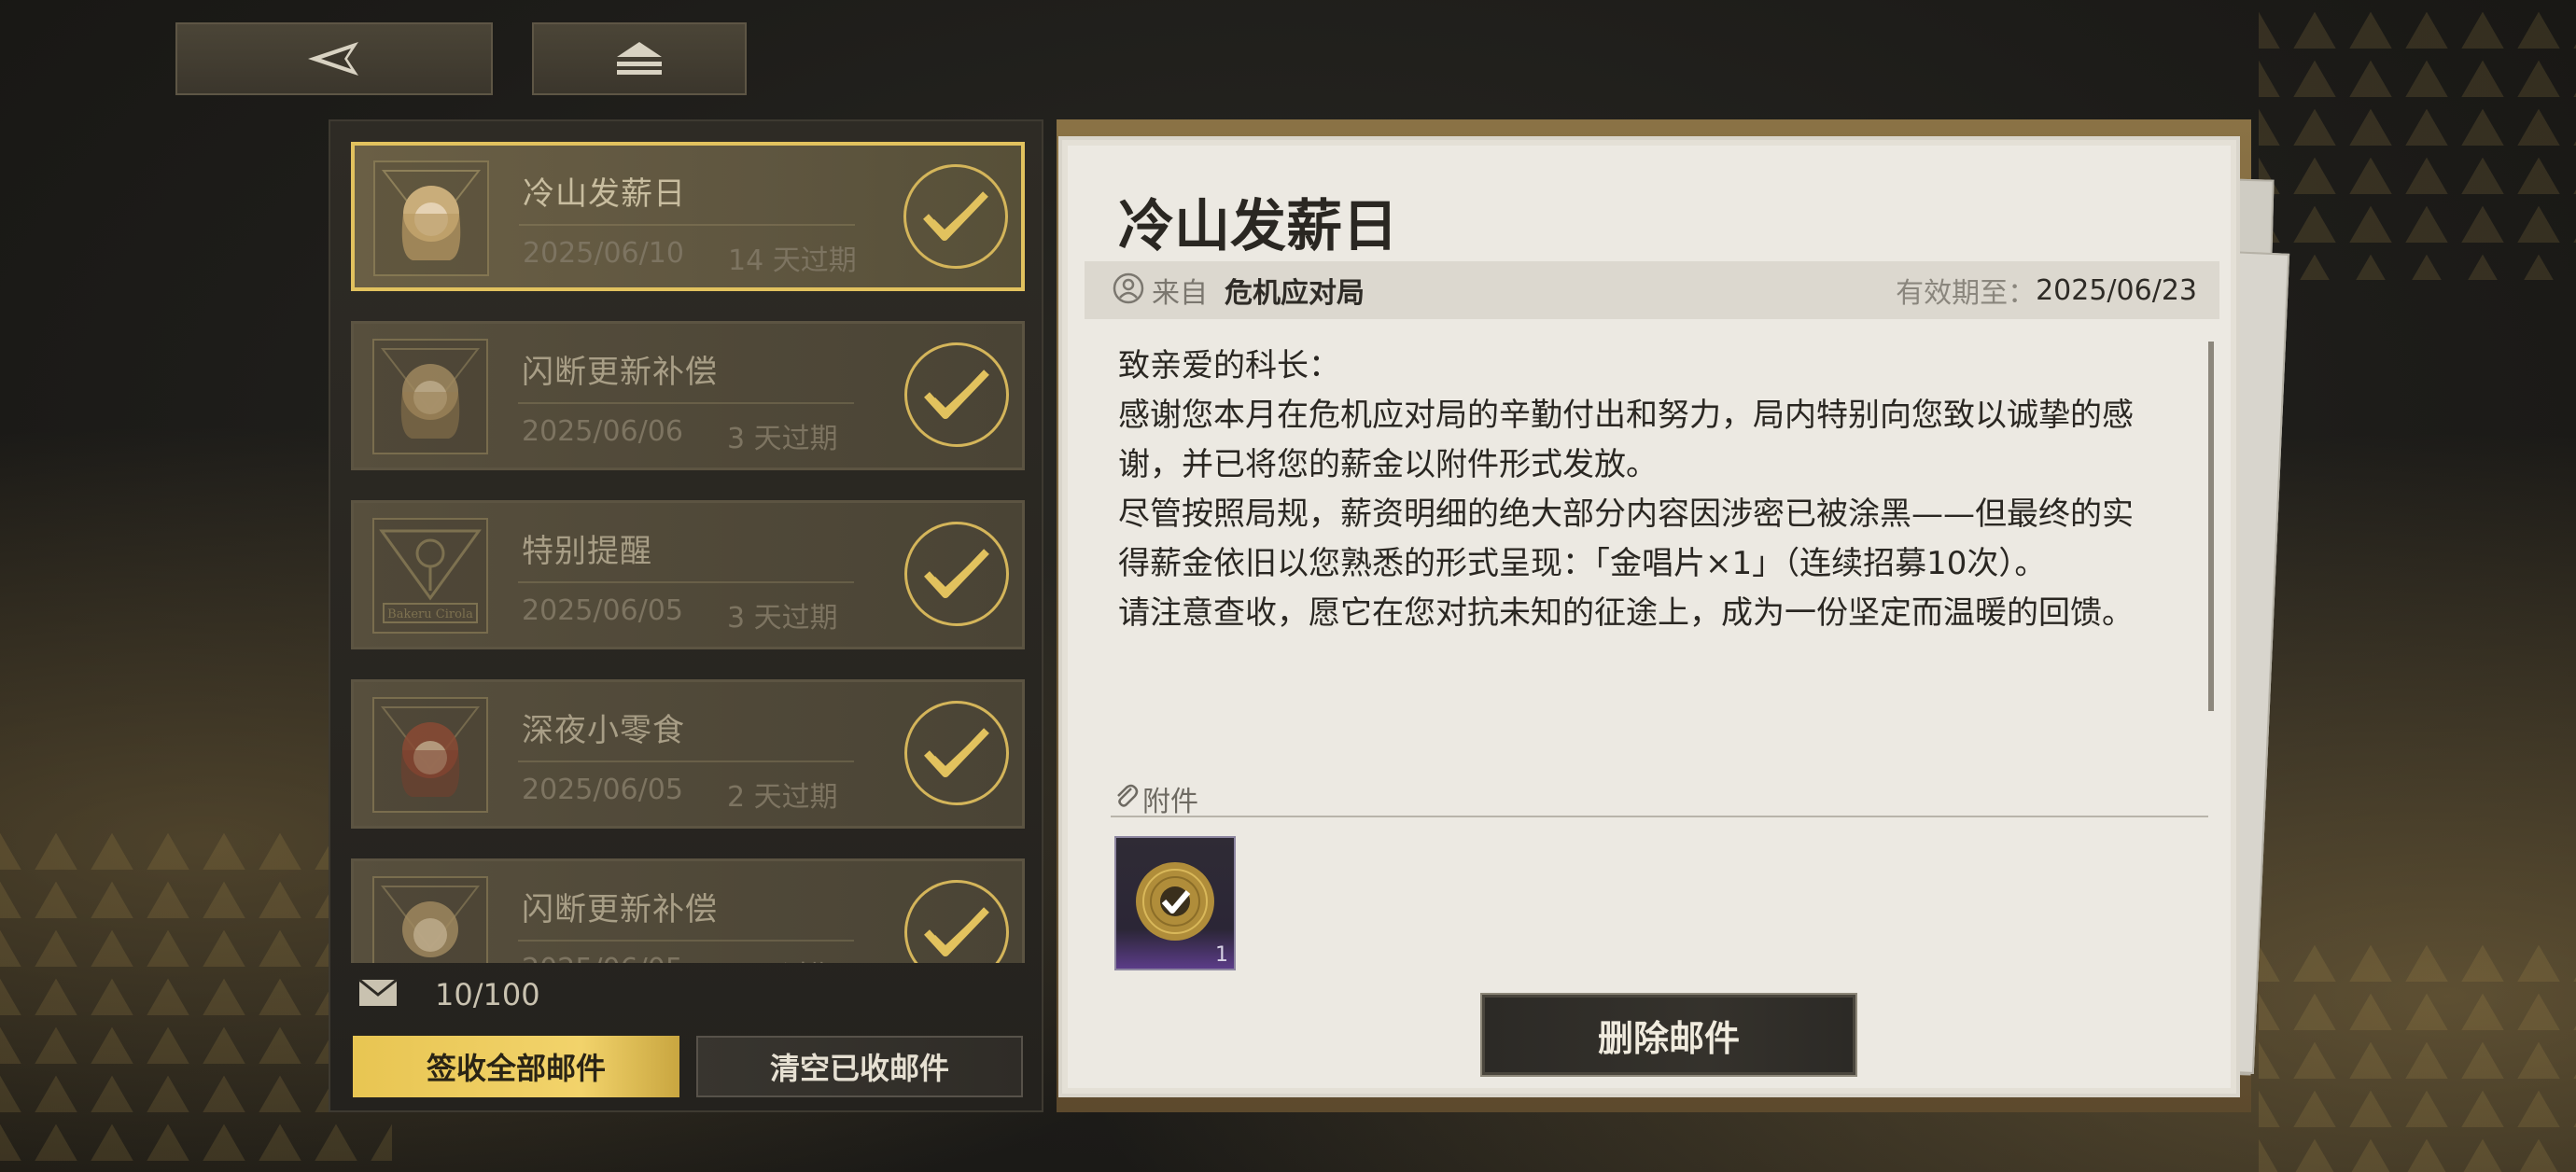 The width and height of the screenshot is (2576, 1172). What do you see at coordinates (1659, 816) in the screenshot?
I see `attachment-divider` at bounding box center [1659, 816].